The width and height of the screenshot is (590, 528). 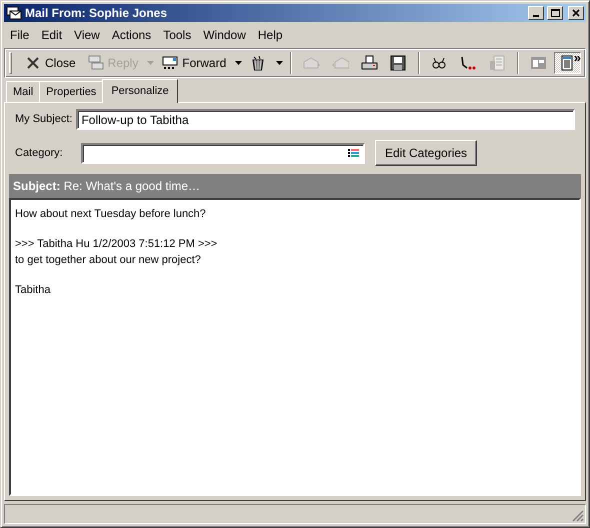 What do you see at coordinates (325, 119) in the screenshot?
I see `input-field: Follow-up to Tabitha` at bounding box center [325, 119].